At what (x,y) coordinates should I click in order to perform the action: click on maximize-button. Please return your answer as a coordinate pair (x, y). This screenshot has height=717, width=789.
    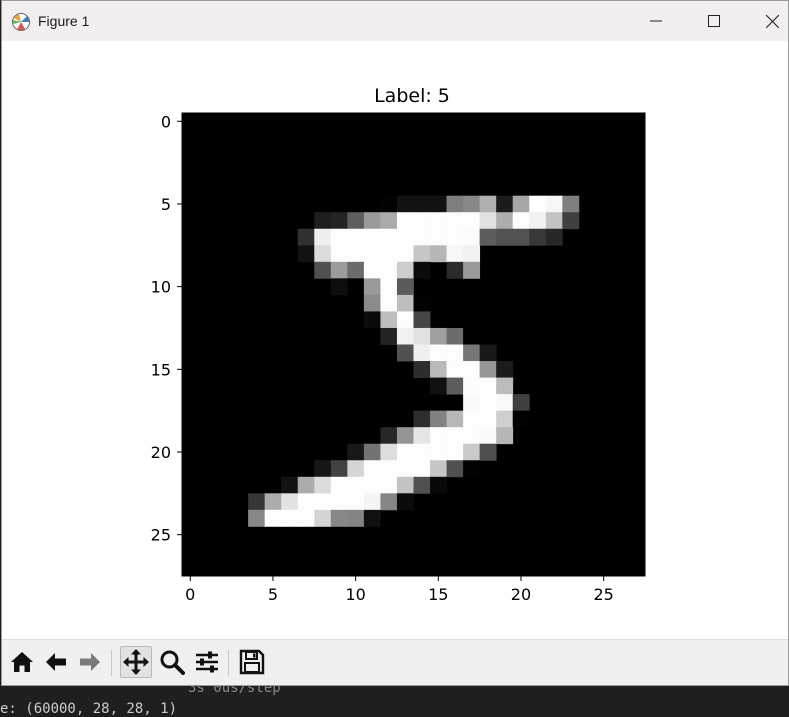
    Looking at the image, I should click on (714, 21).